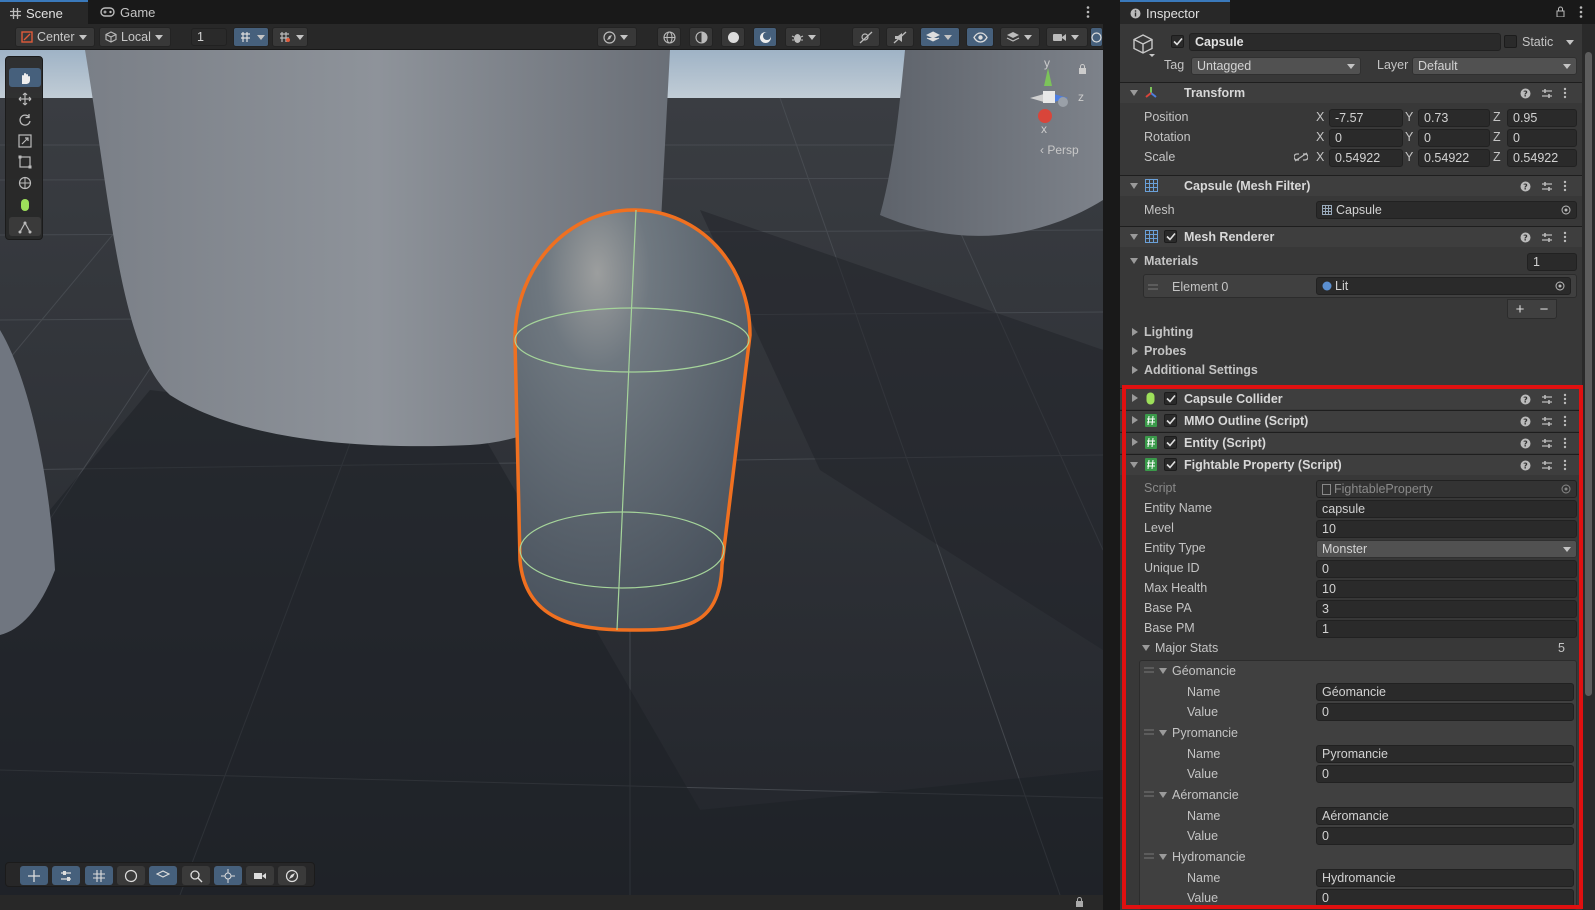 The image size is (1595, 910). What do you see at coordinates (1201, 370) in the screenshot?
I see `additional-settings-foldout: Additional Settings` at bounding box center [1201, 370].